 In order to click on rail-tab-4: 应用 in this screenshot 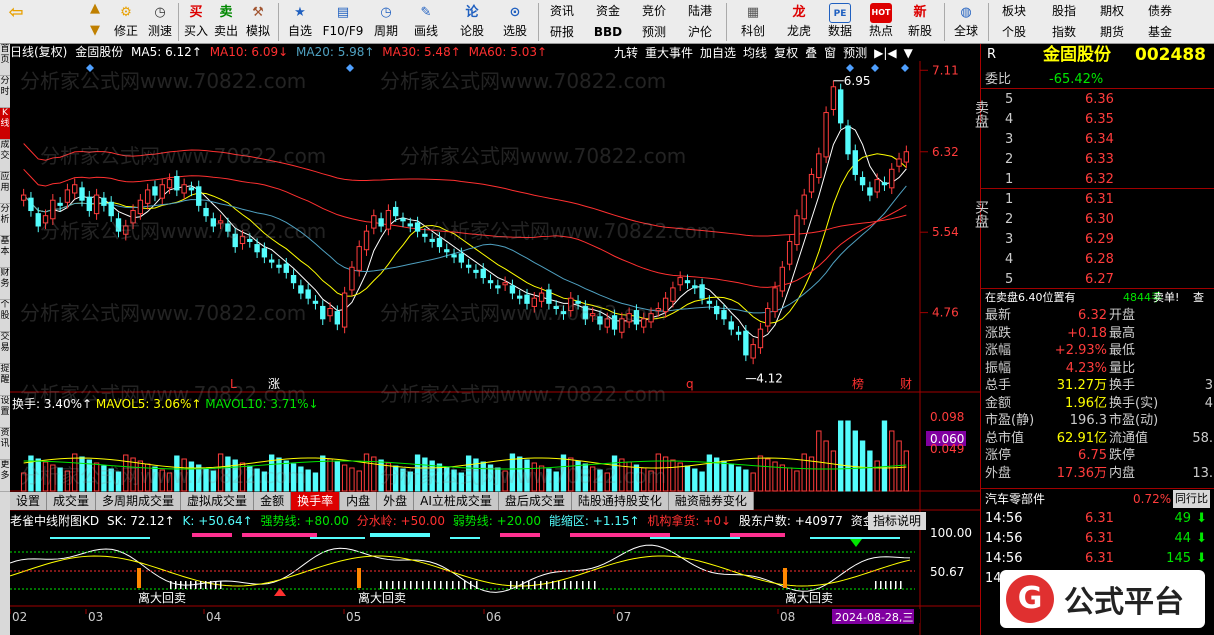, I will do `click(5, 188)`.